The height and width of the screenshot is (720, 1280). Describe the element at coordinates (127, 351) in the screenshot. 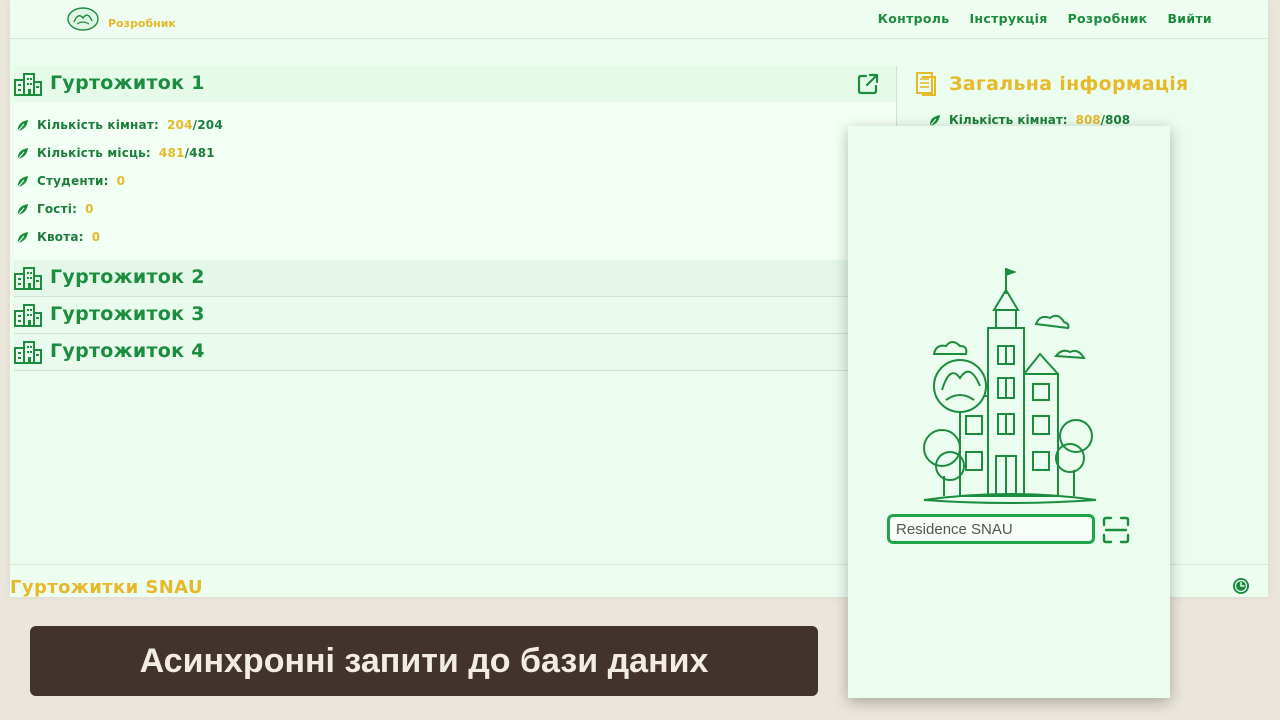

I see `dorm-4-title: Гуртожиток 4` at that location.